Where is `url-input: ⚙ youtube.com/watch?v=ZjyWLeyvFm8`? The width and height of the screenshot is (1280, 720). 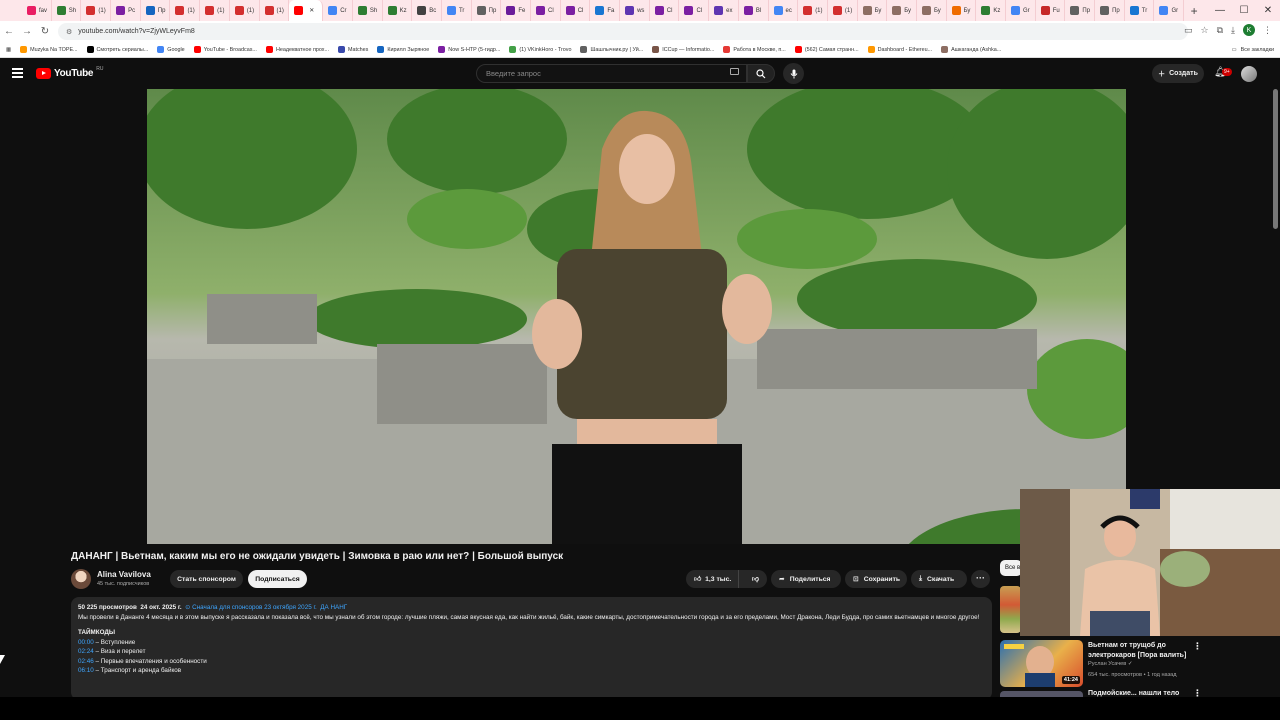 url-input: ⚙ youtube.com/watch?v=ZjyWLeyvFm8 is located at coordinates (623, 31).